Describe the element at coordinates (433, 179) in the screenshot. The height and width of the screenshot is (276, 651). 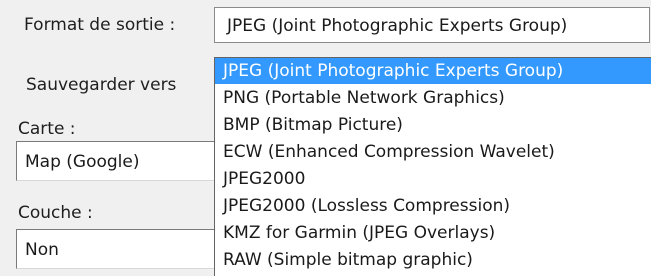
I see `format-option-jpeg2000: JPEG2000` at that location.